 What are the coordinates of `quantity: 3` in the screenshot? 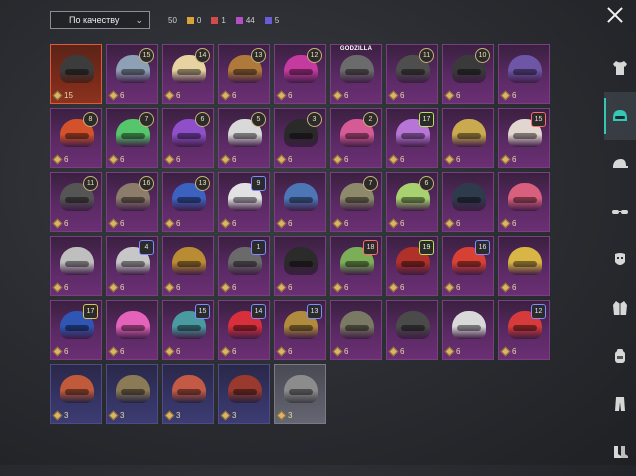 It's located at (172, 415).